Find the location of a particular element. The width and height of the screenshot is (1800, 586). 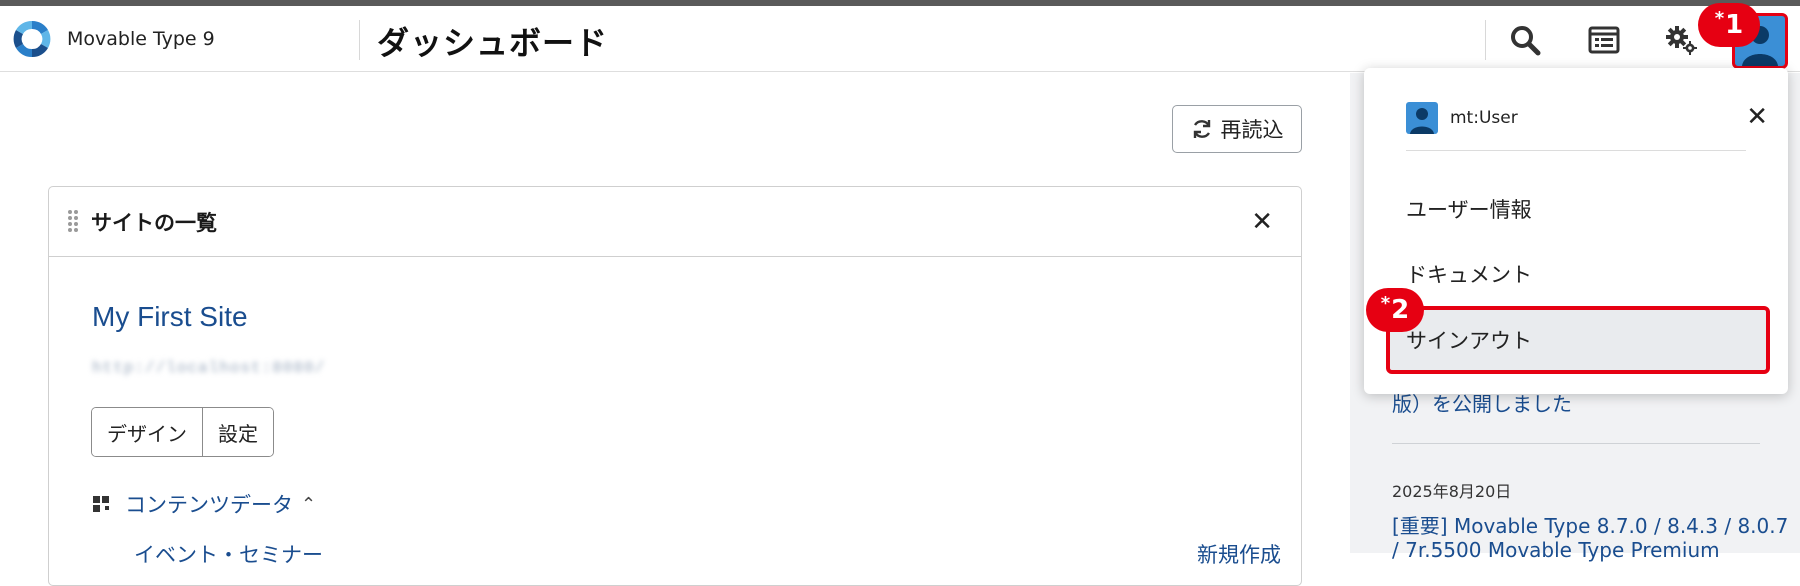

reload-button: 再読込 is located at coordinates (1237, 129).